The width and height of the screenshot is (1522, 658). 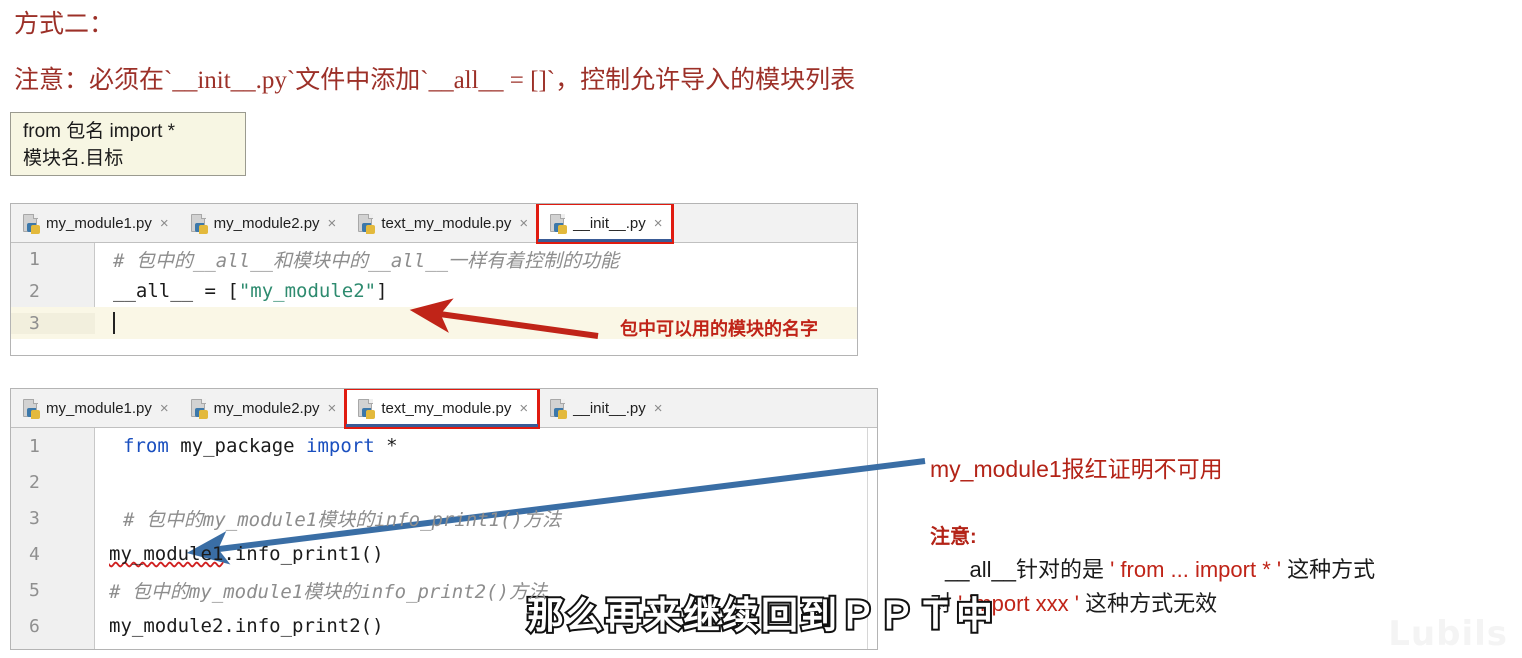 What do you see at coordinates (105, 323) in the screenshot?
I see `line-text` at bounding box center [105, 323].